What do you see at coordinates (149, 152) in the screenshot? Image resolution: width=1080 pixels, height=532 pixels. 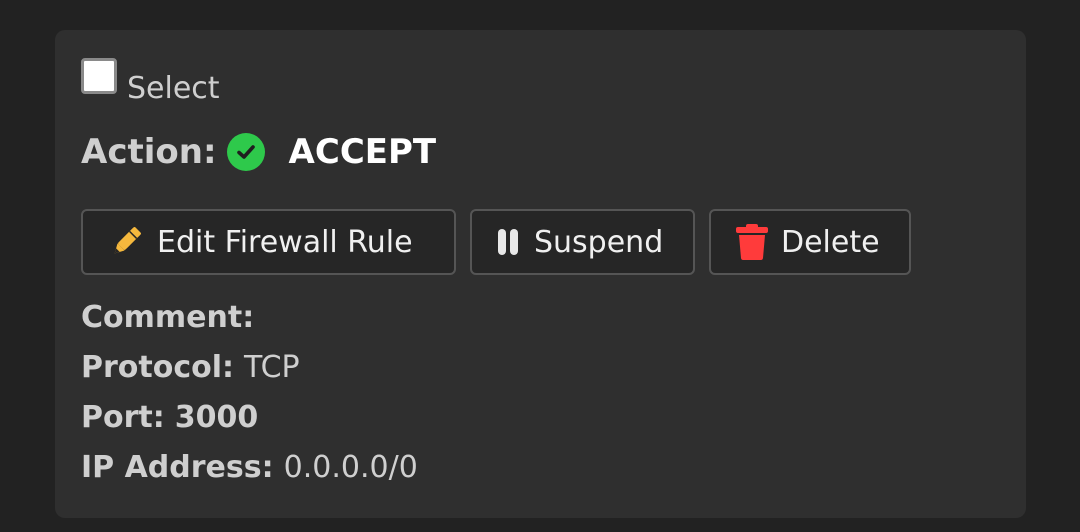 I see `action-label: Action:` at bounding box center [149, 152].